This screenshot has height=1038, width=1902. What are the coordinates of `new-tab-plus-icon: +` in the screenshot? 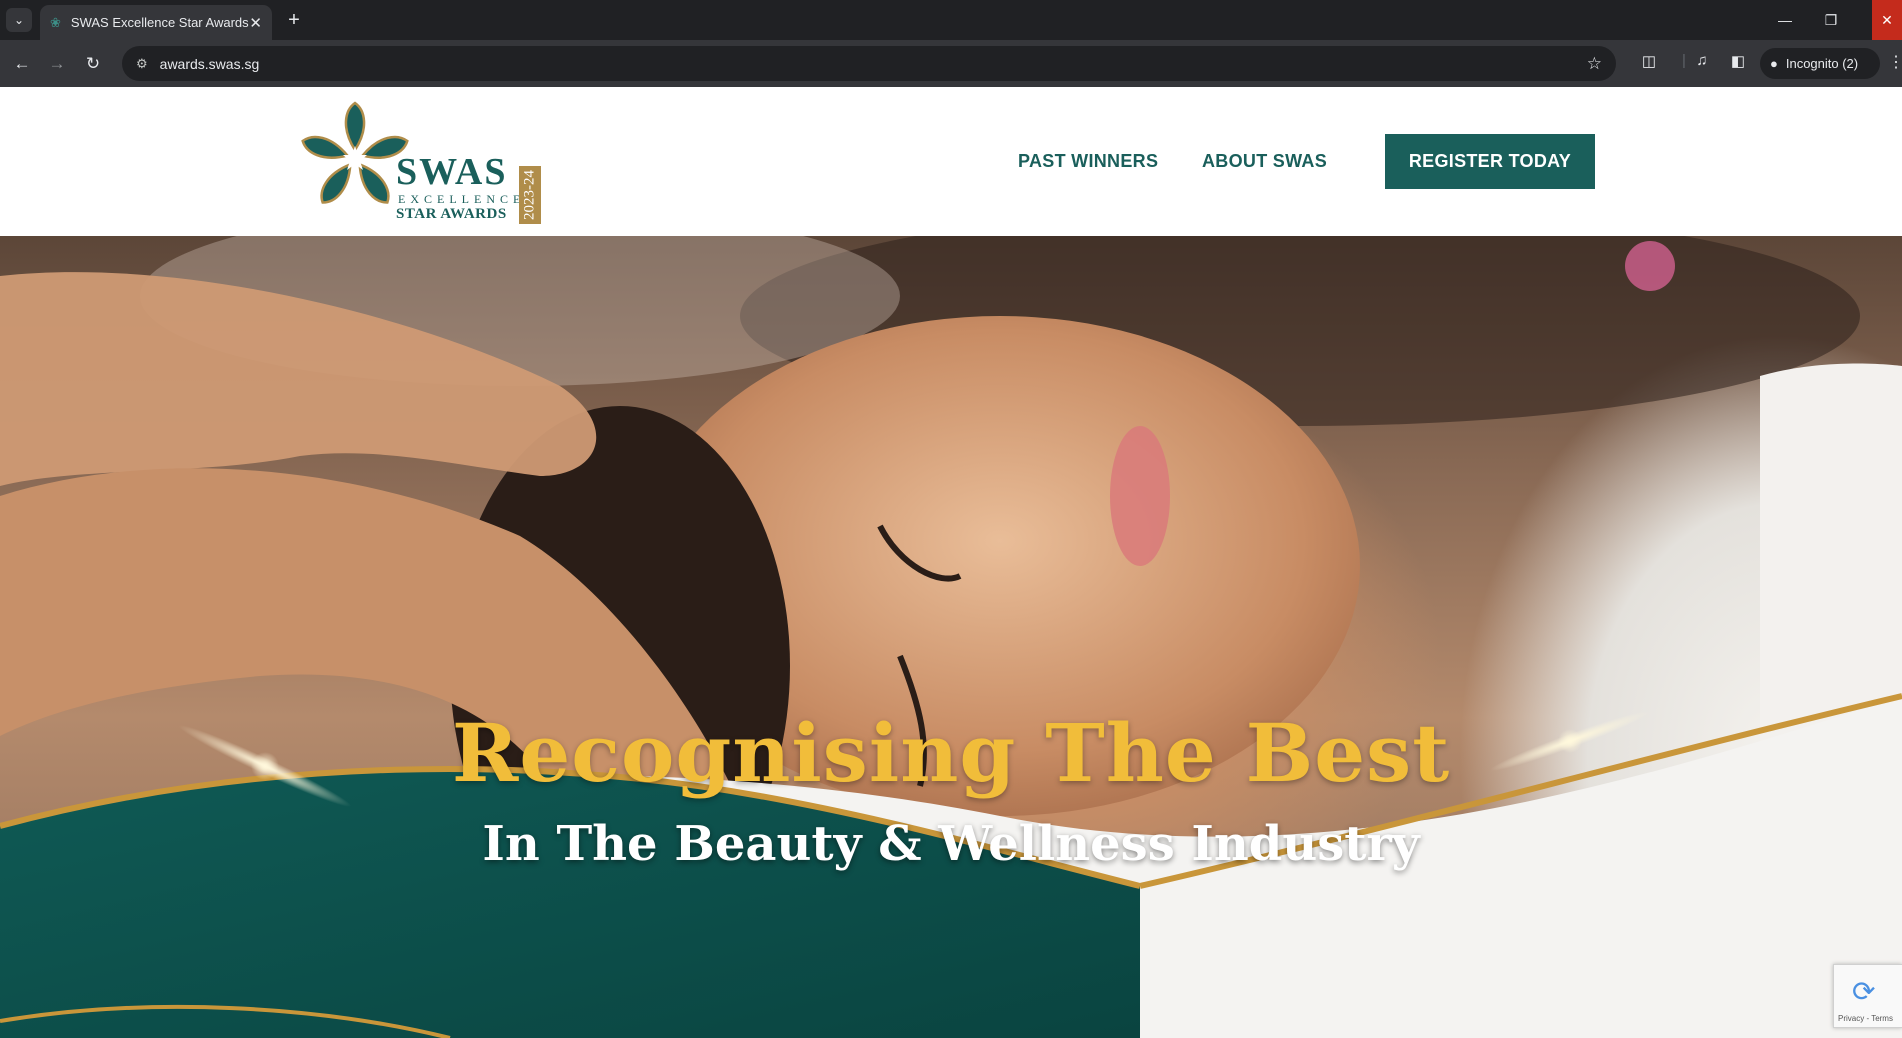 It's located at (294, 20).